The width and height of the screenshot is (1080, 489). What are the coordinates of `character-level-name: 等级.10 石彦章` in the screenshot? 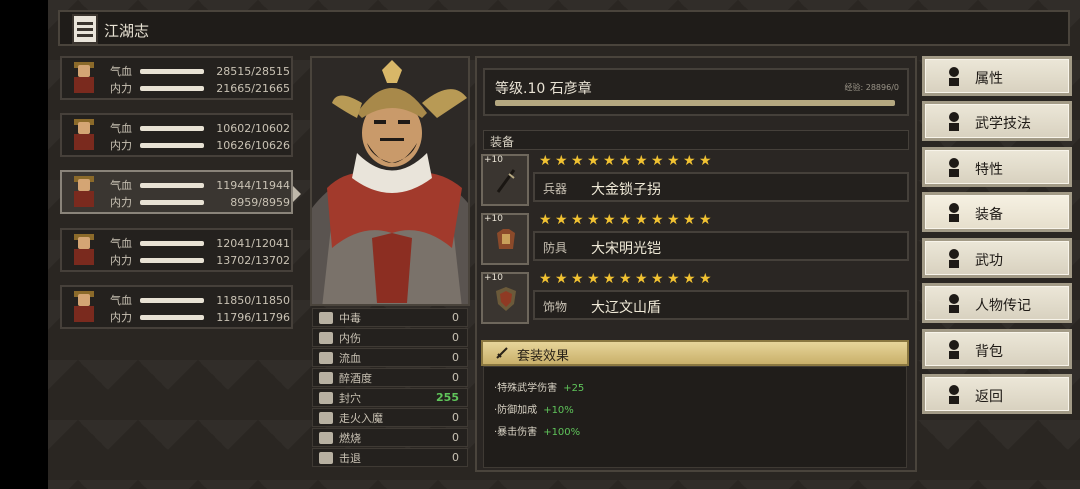 It's located at (543, 89).